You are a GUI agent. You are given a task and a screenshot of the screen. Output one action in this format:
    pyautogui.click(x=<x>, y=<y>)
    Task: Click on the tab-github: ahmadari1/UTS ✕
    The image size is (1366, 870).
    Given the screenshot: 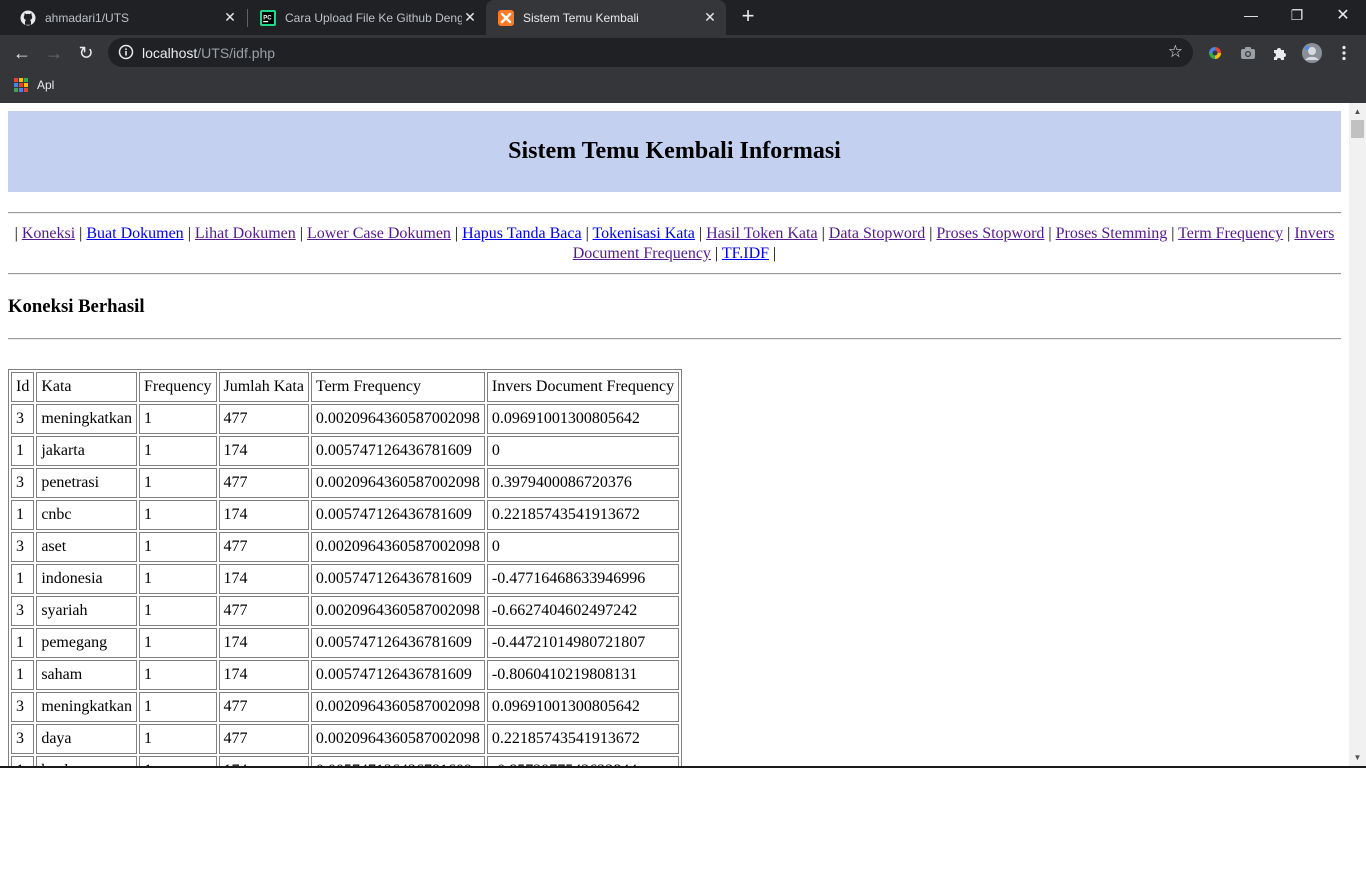 What is the action you would take?
    pyautogui.click(x=123, y=17)
    